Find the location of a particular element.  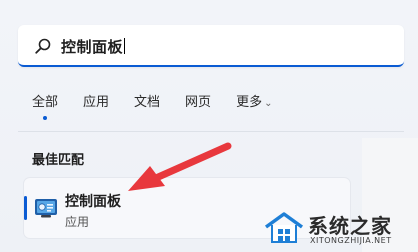

search-query: 控制面板 is located at coordinates (92, 47).